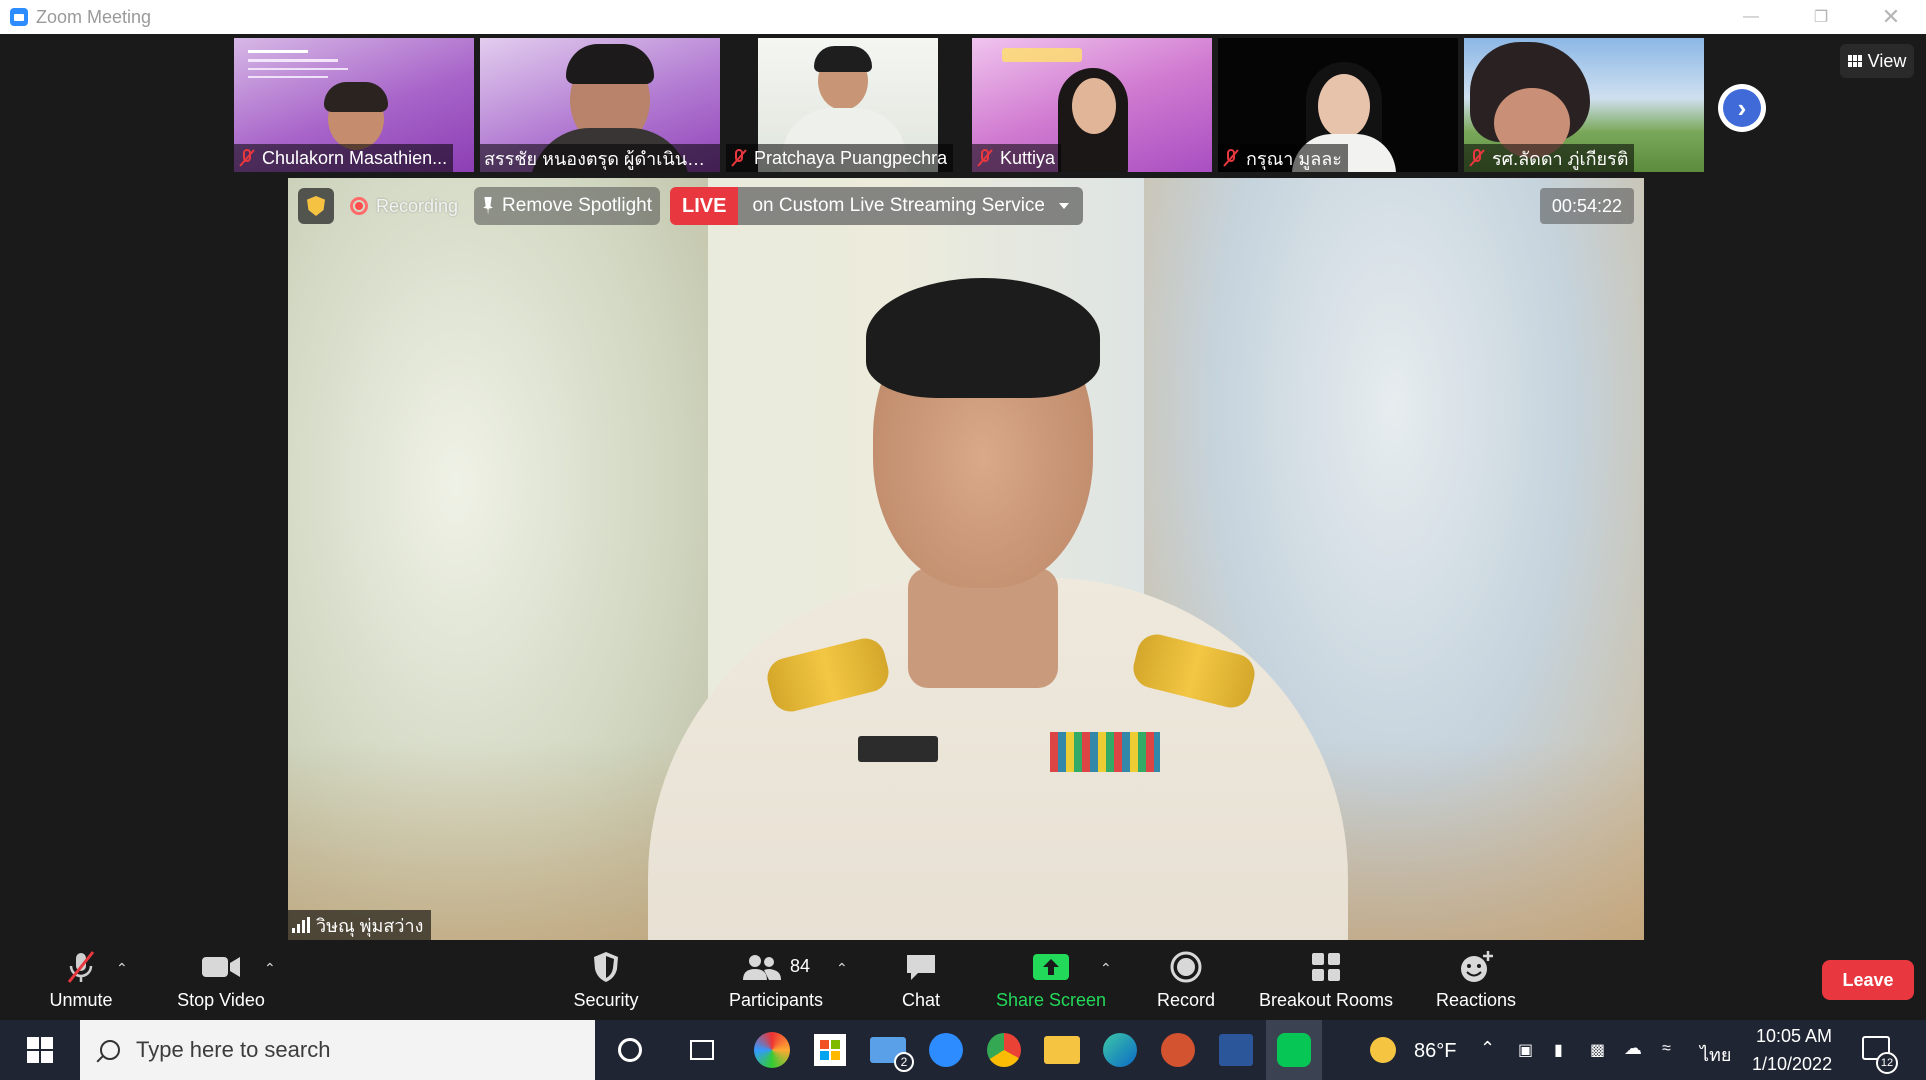 The width and height of the screenshot is (1926, 1080). What do you see at coordinates (1891, 17) in the screenshot?
I see `close-button: ✕` at bounding box center [1891, 17].